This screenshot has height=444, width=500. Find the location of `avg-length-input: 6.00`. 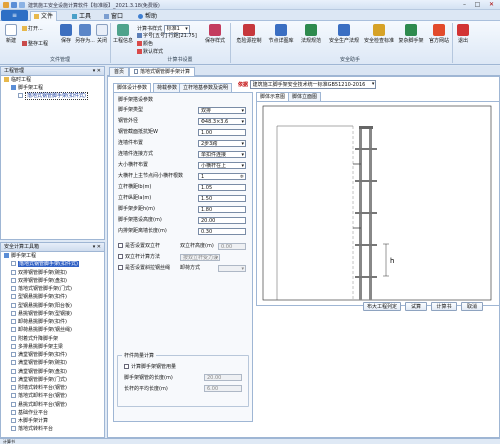

avg-length-input: 6.00 is located at coordinates (223, 388).